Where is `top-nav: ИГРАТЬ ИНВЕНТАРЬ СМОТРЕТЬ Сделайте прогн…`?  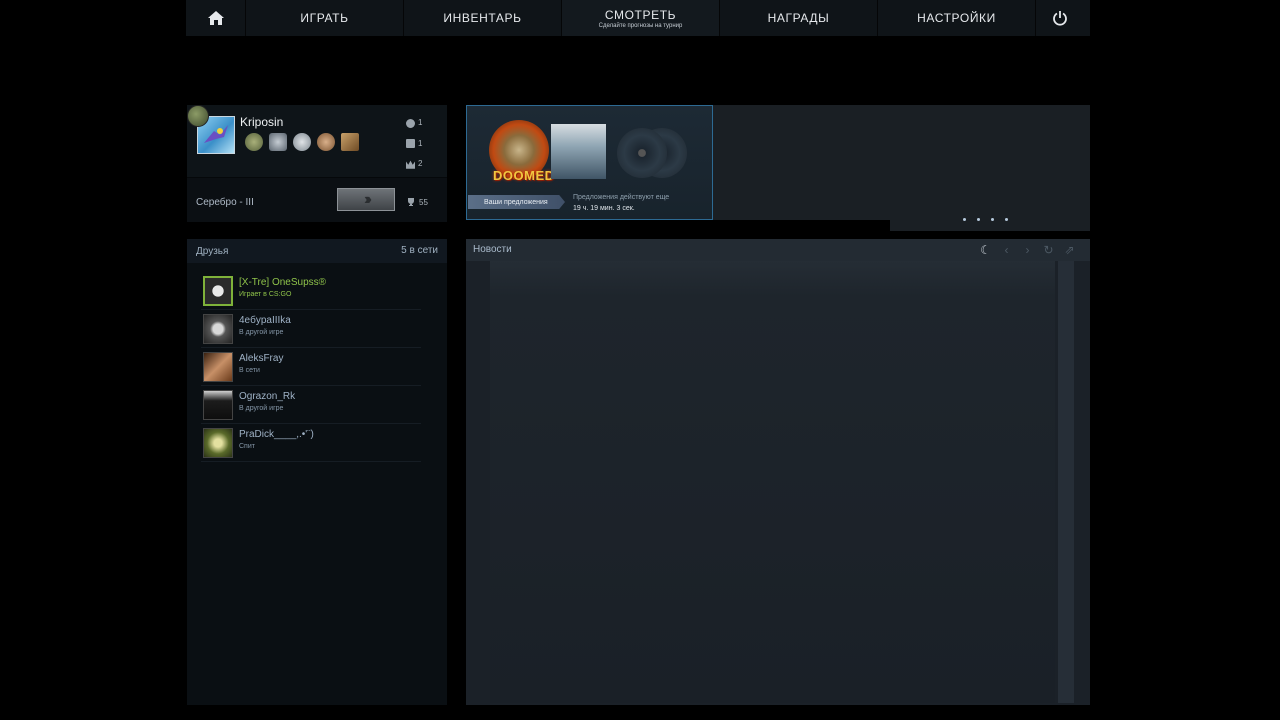 top-nav: ИГРАТЬ ИНВЕНТАРЬ СМОТРЕТЬ Сделайте прогн… is located at coordinates (638, 18).